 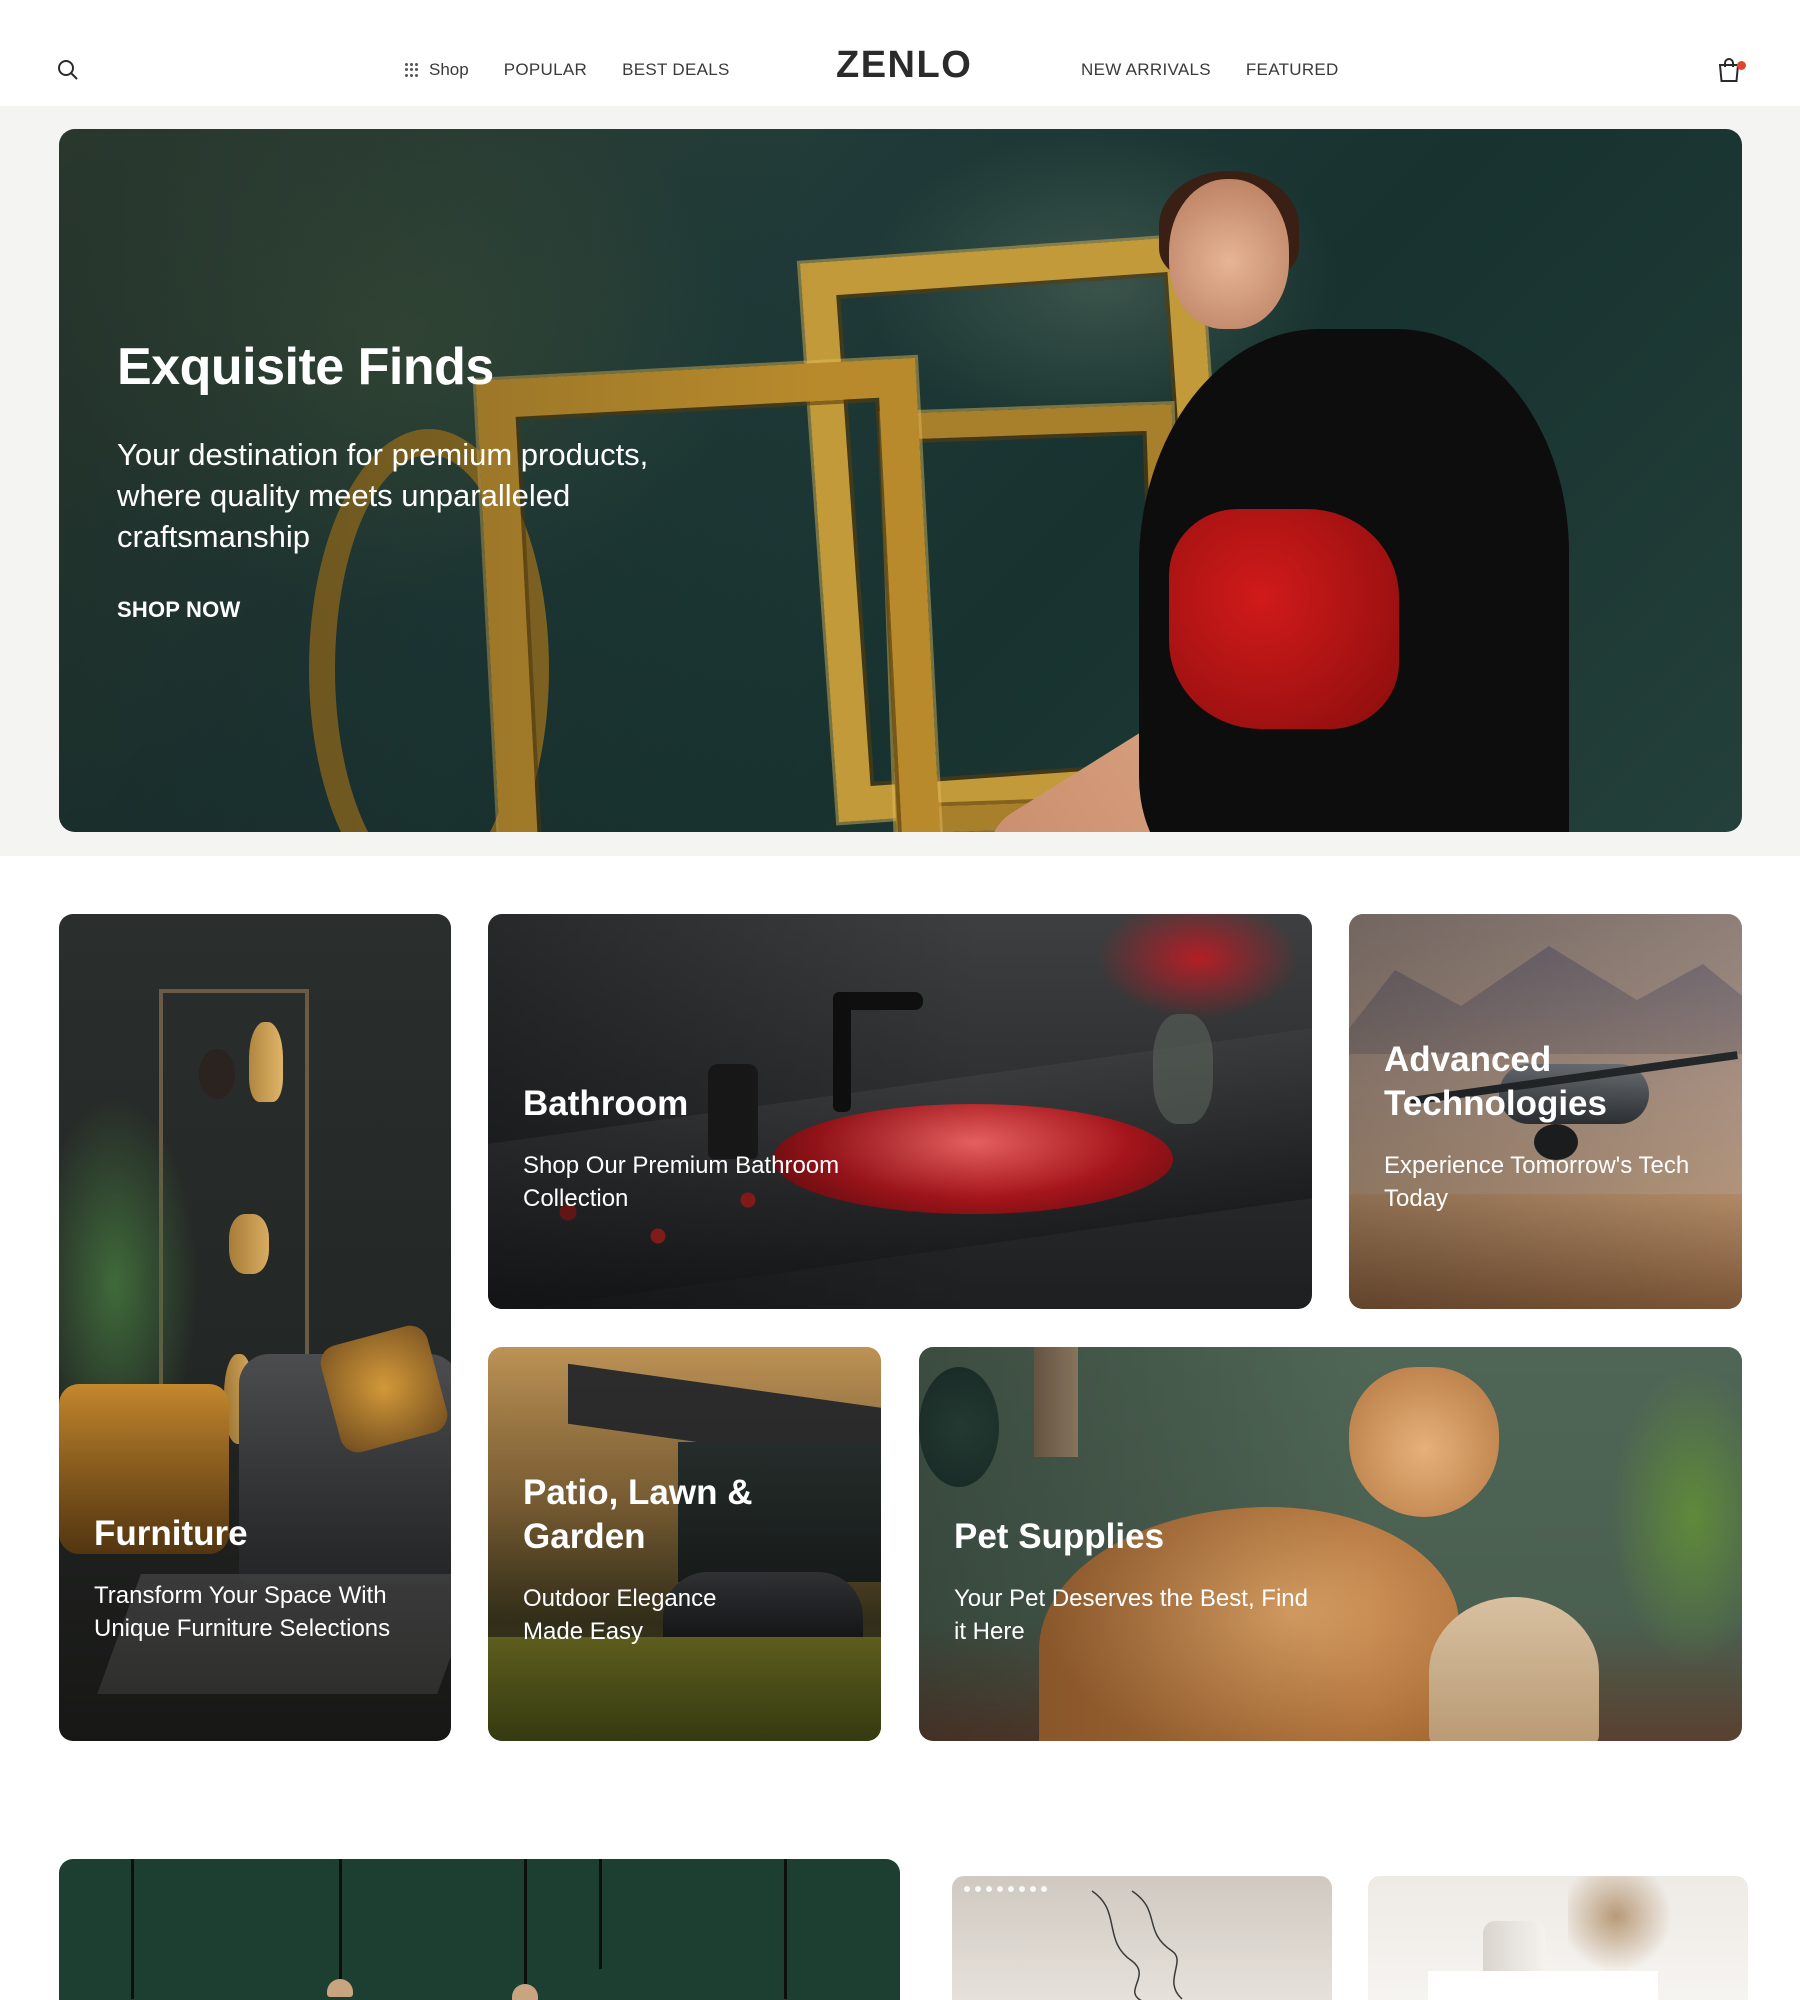 I want to click on category-title: Bathroom, so click(x=606, y=1103).